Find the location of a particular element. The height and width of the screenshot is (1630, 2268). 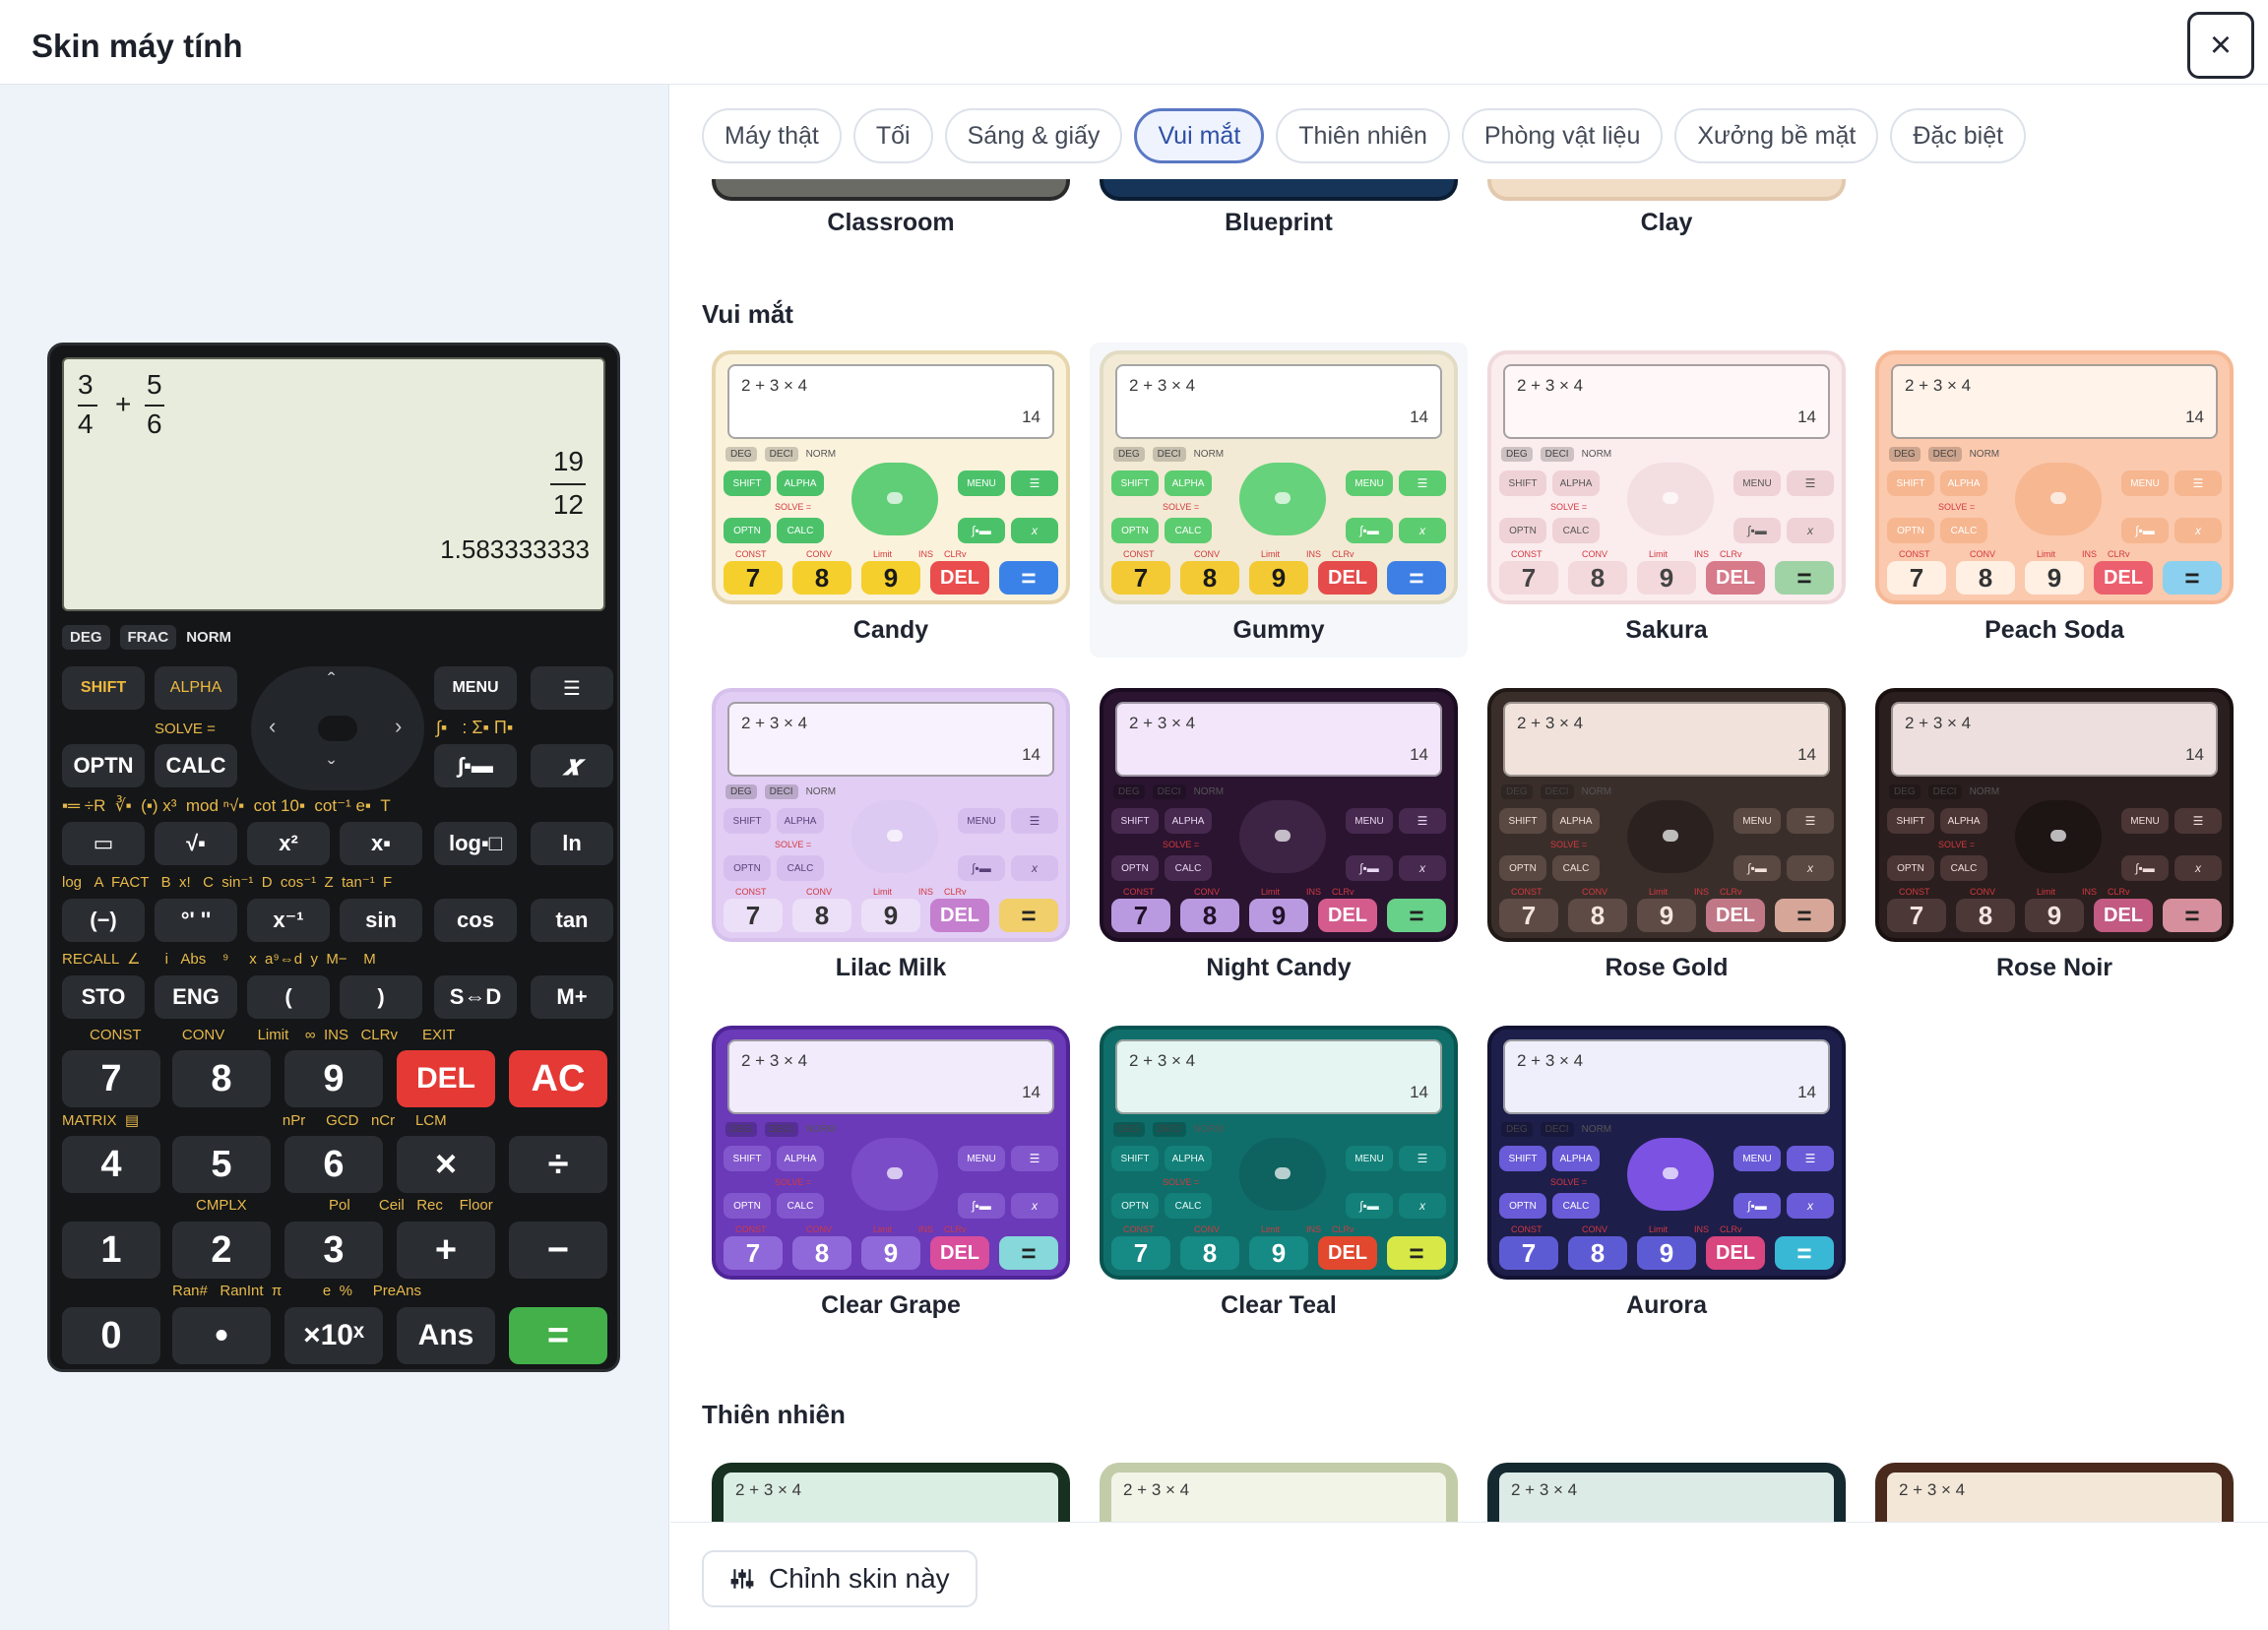

calc-key-num_row4-1: • is located at coordinates (221, 1335).